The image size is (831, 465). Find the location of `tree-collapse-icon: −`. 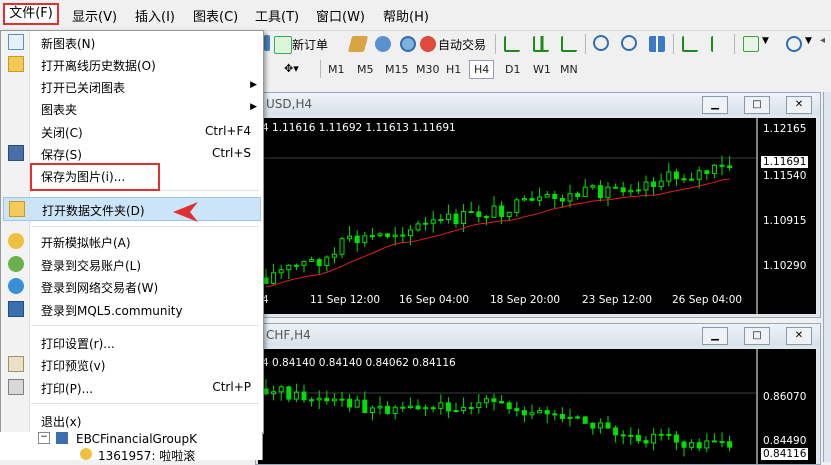

tree-collapse-icon: − is located at coordinates (44, 438).